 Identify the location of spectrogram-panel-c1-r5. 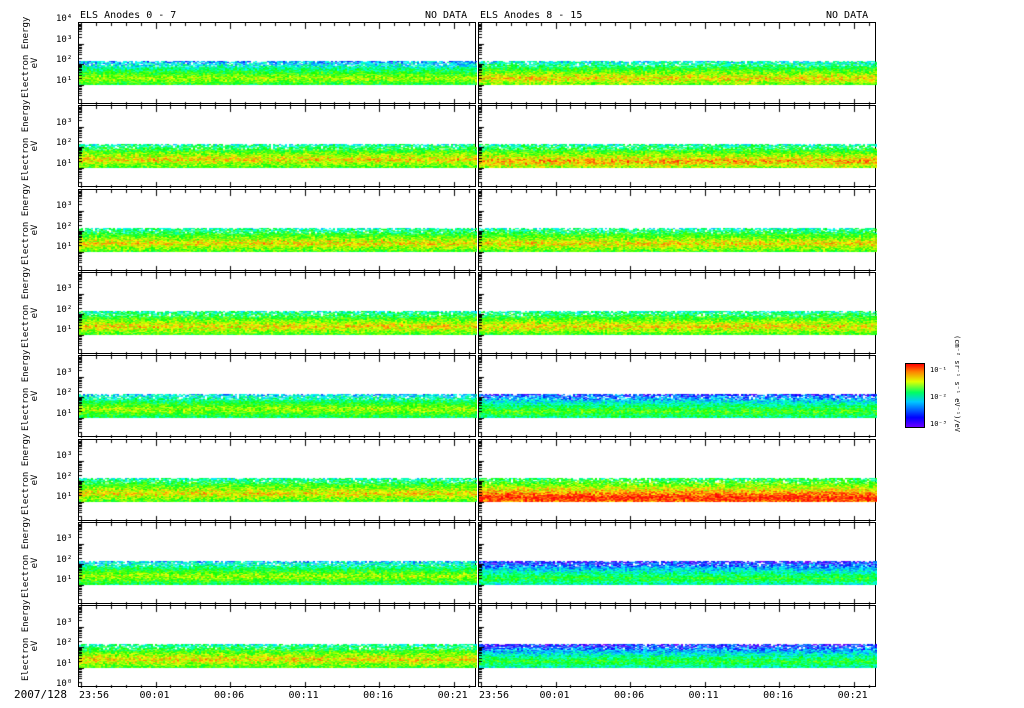
(677, 480).